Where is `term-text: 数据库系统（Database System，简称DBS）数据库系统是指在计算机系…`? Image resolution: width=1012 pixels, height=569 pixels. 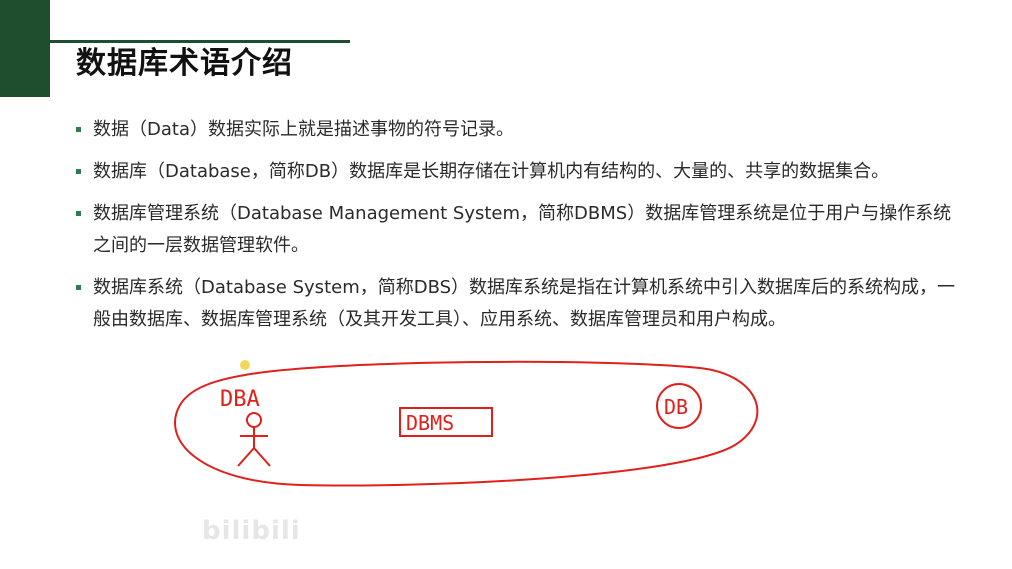 term-text: 数据库系统（Database System，简称DBS）数据库系统是指在计算机系… is located at coordinates (524, 303).